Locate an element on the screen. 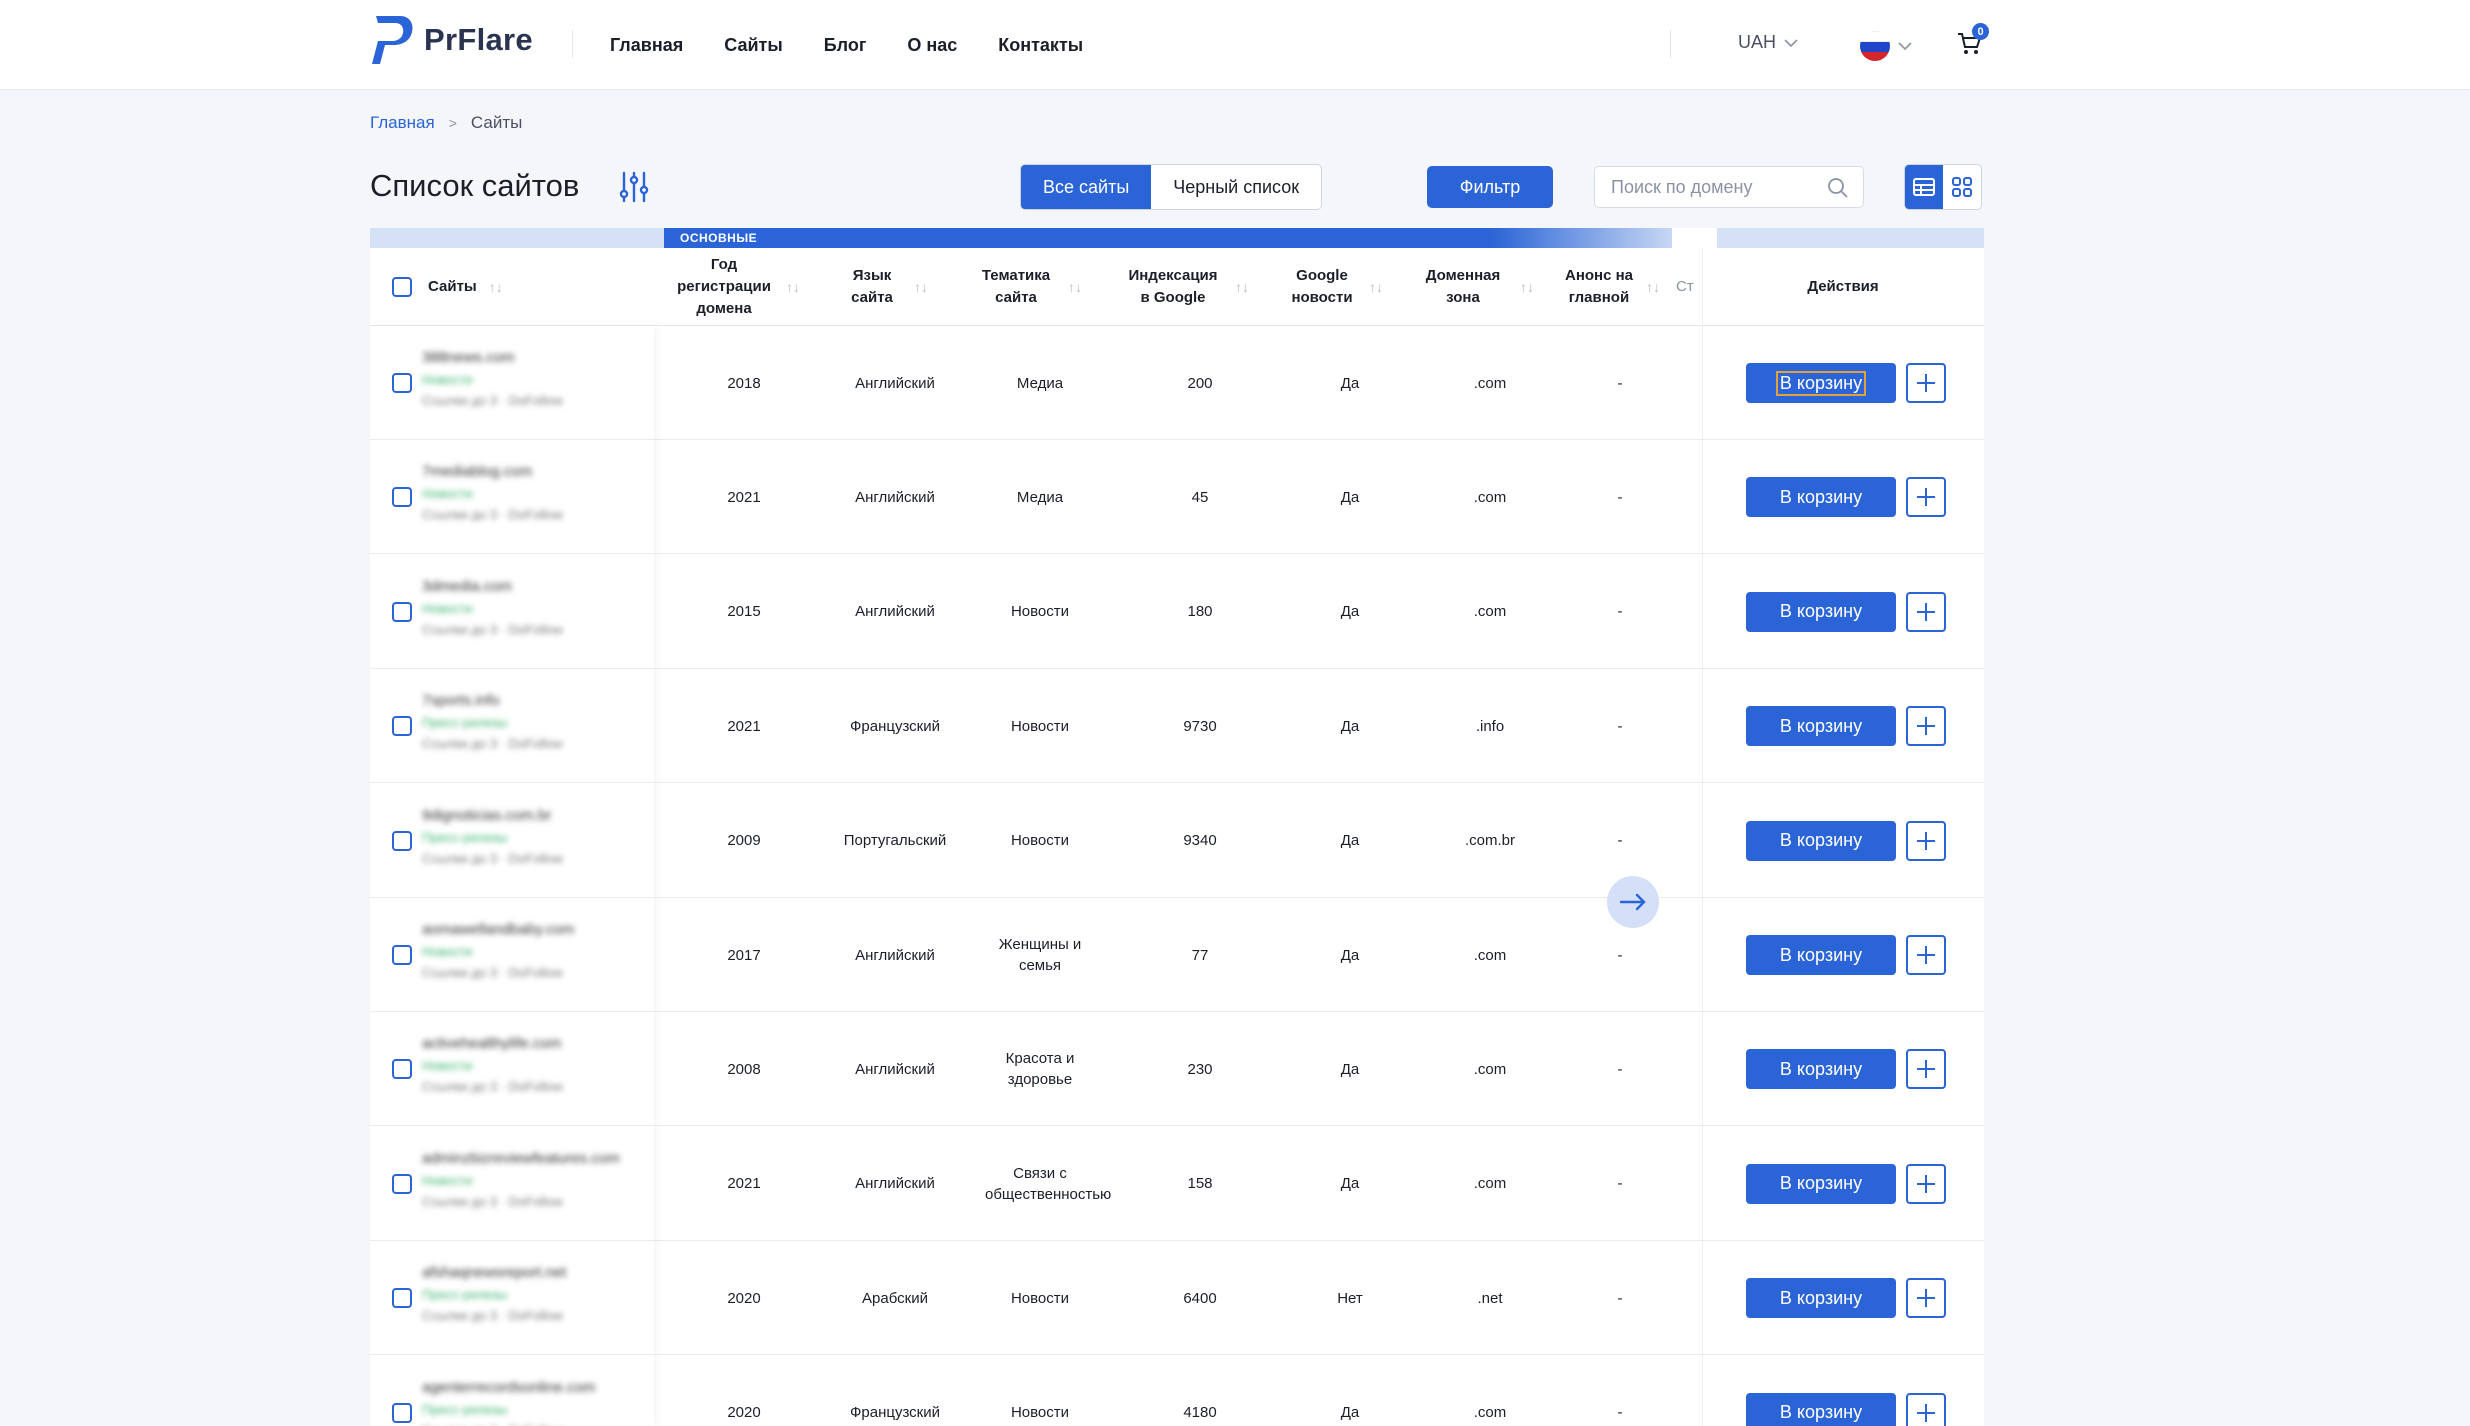  site-domain: aomawellandbaby.com is located at coordinates (498, 929).